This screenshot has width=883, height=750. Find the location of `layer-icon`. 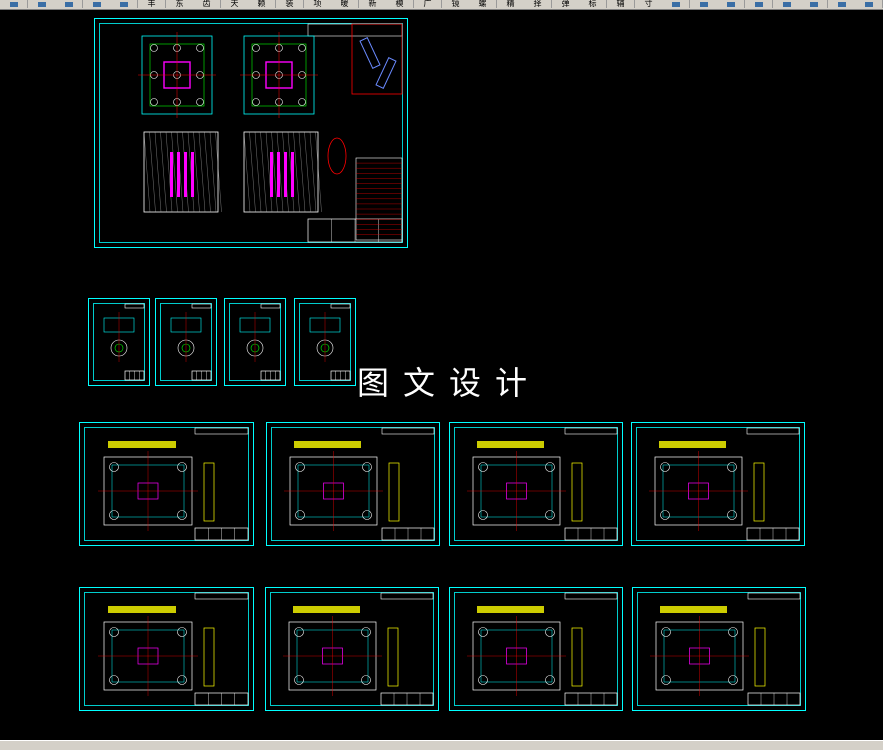

layer-icon is located at coordinates (123, 4).